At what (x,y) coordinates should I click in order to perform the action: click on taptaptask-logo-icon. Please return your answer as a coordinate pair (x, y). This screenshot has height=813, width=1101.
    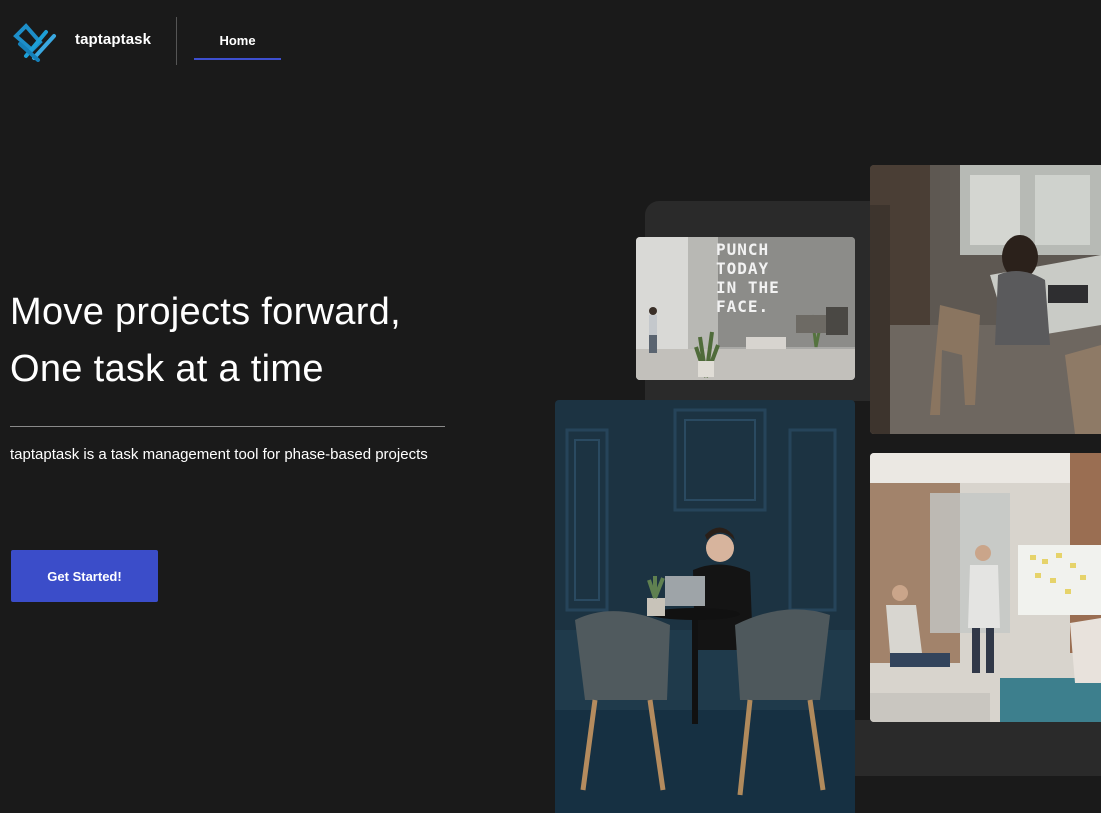
    Looking at the image, I should click on (35, 42).